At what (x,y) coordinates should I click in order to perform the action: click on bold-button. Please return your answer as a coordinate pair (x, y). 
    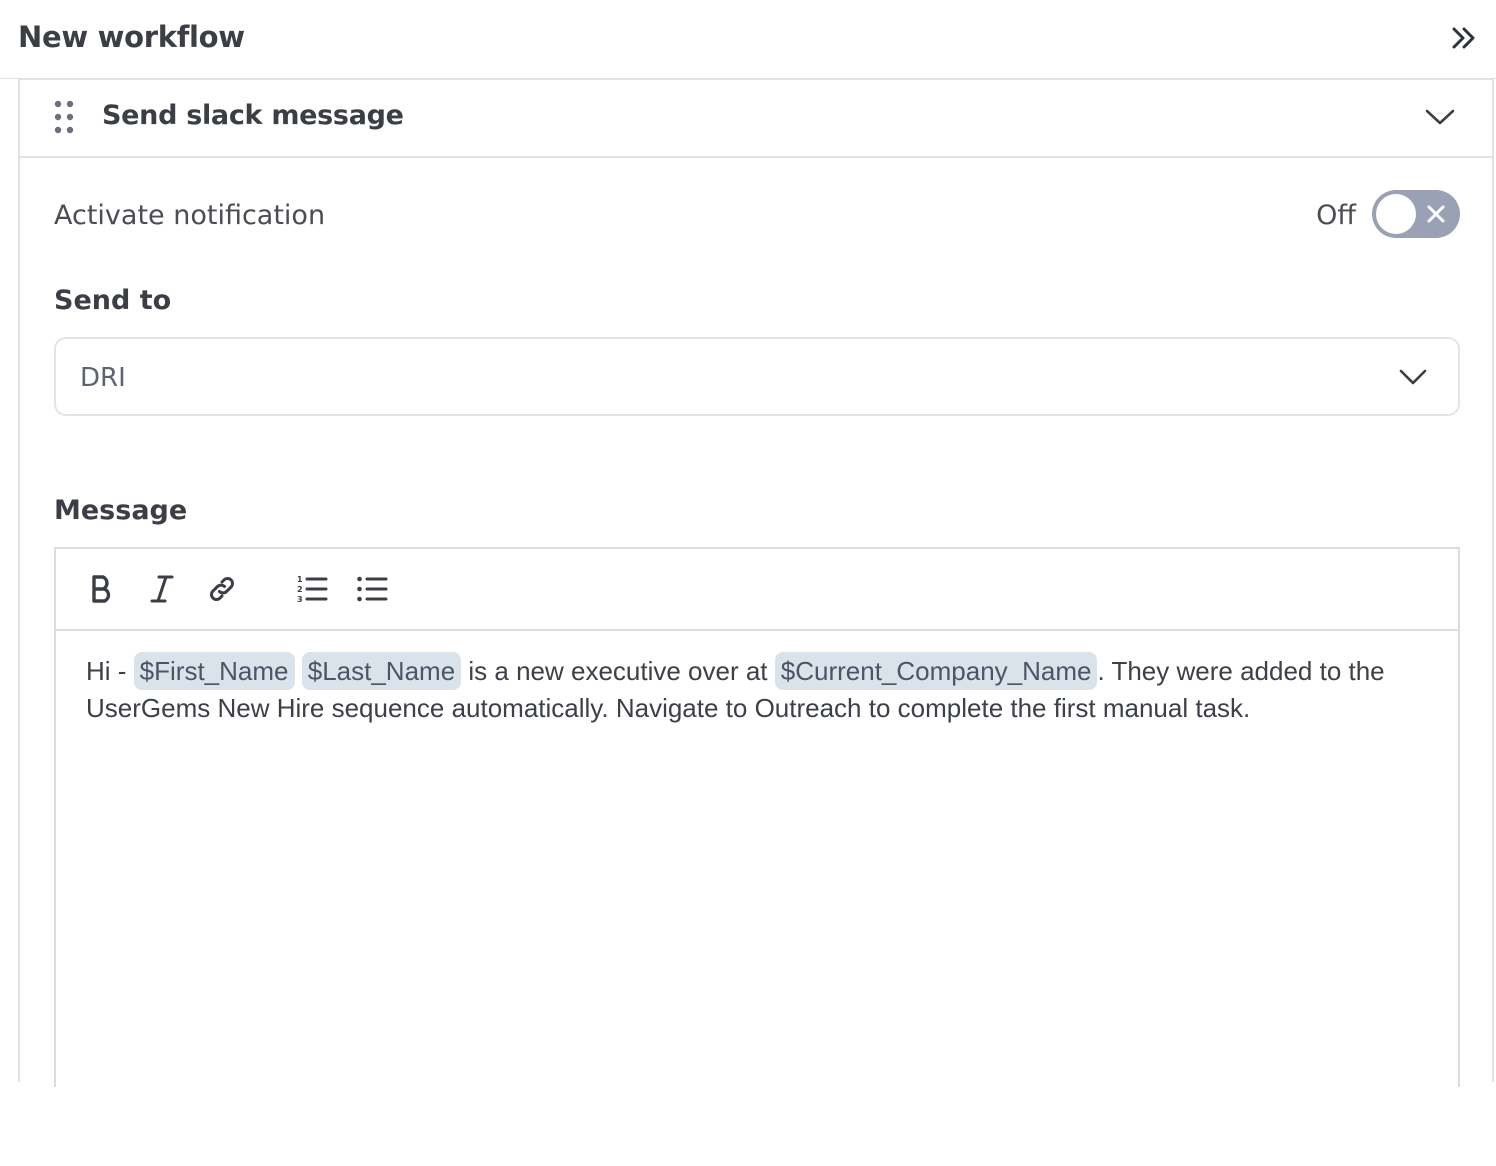
    Looking at the image, I should click on (102, 589).